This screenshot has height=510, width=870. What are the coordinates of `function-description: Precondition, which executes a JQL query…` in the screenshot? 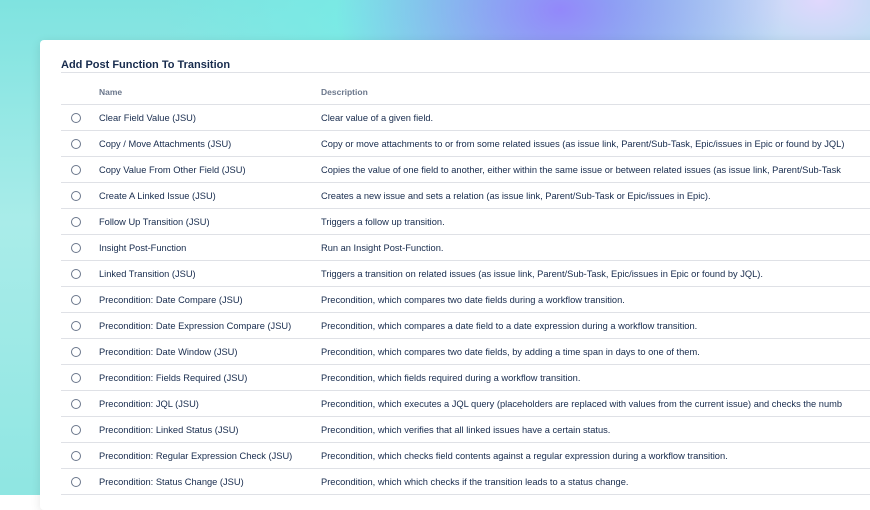 It's located at (594, 403).